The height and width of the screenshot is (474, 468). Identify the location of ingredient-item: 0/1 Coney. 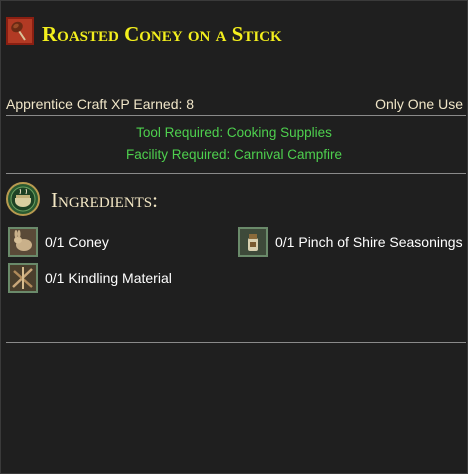
(58, 242).